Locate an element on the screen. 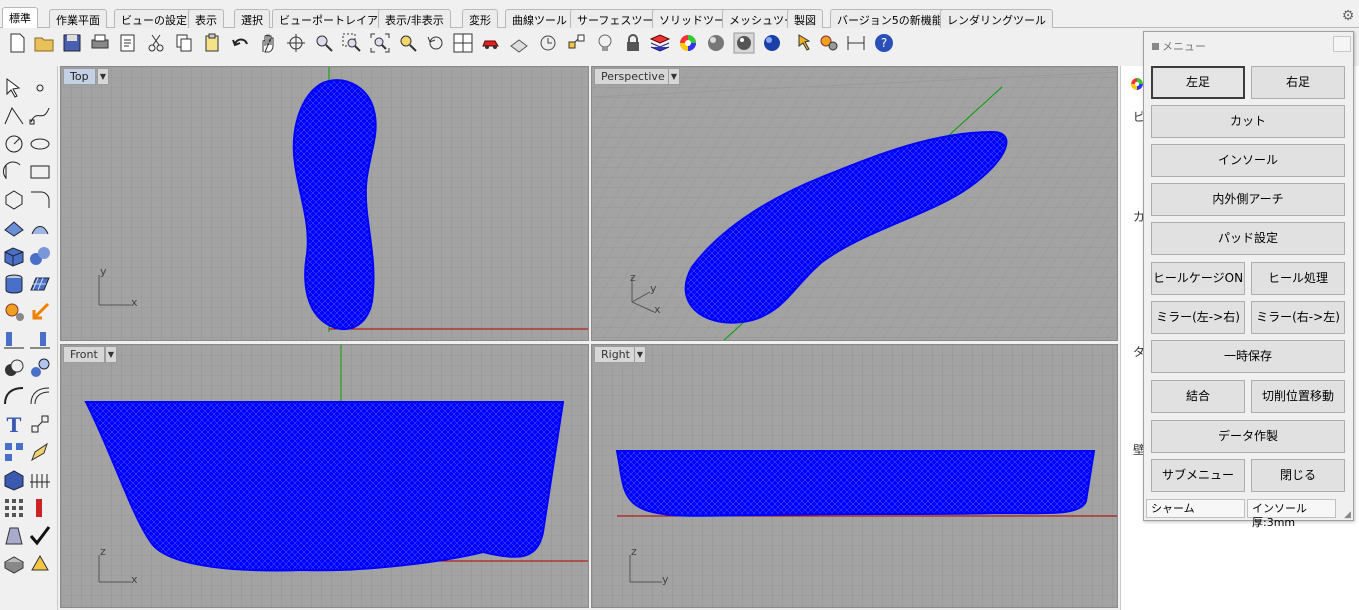 The image size is (1359, 610). zoom-selected-icon is located at coordinates (408, 43).